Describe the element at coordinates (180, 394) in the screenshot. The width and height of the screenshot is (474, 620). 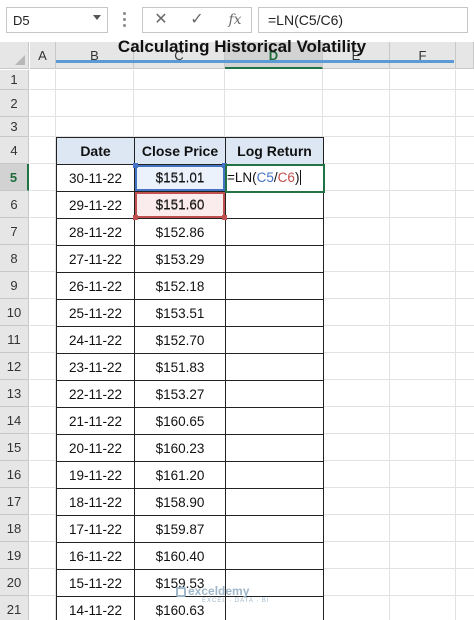
I see `price-cell: $153.27` at that location.